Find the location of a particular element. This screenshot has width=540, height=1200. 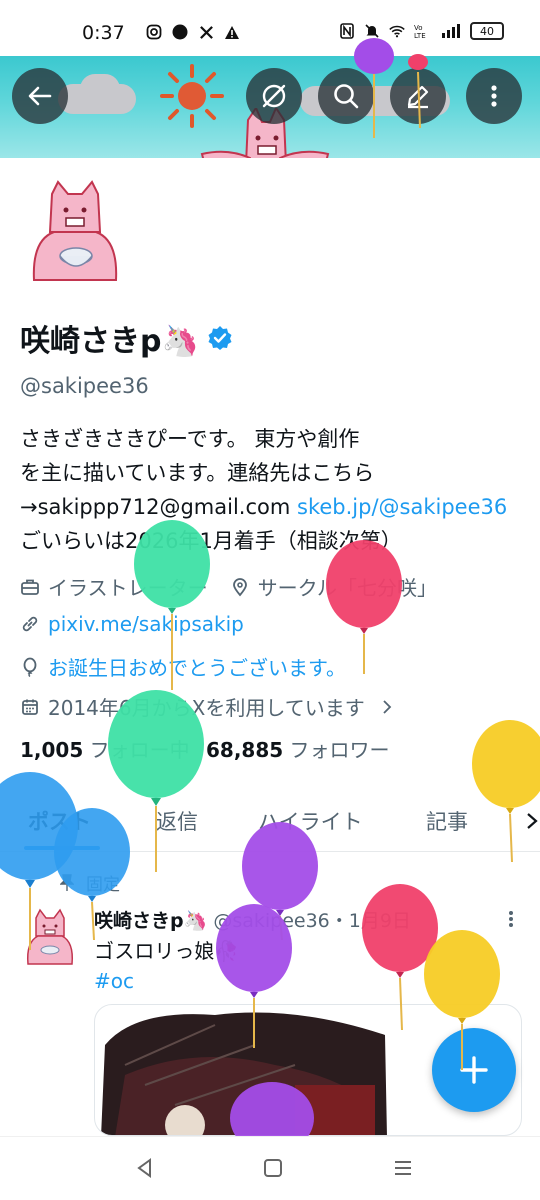

post-author-name: 咲崎さきp🦄 is located at coordinates (150, 921).